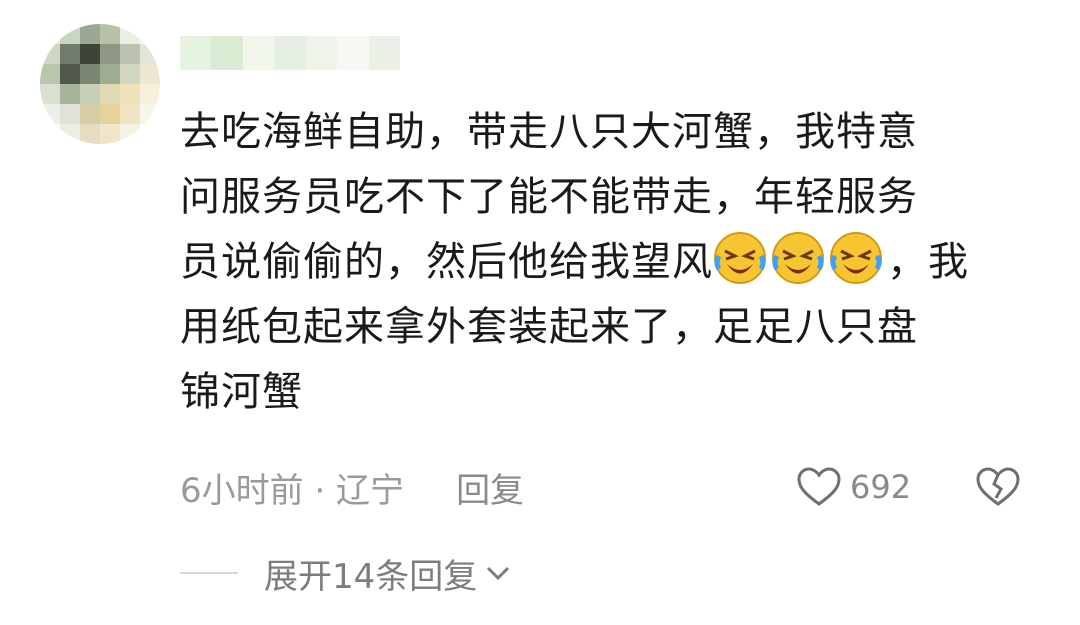  What do you see at coordinates (209, 573) in the screenshot?
I see `divider-line` at bounding box center [209, 573].